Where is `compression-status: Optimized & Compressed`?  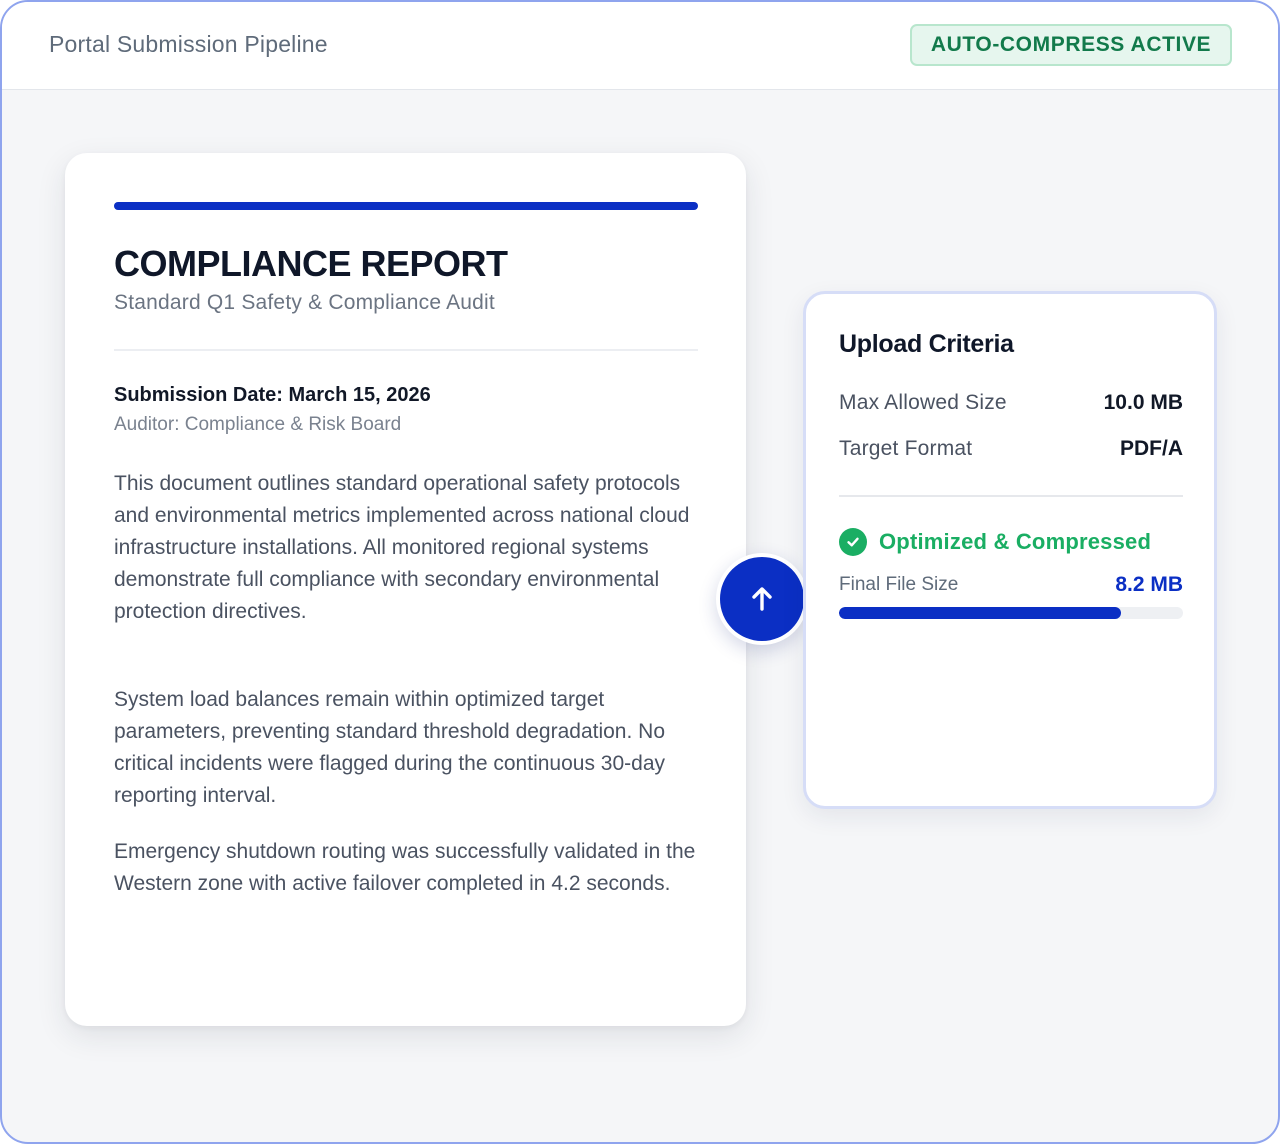 compression-status: Optimized & Compressed is located at coordinates (995, 542).